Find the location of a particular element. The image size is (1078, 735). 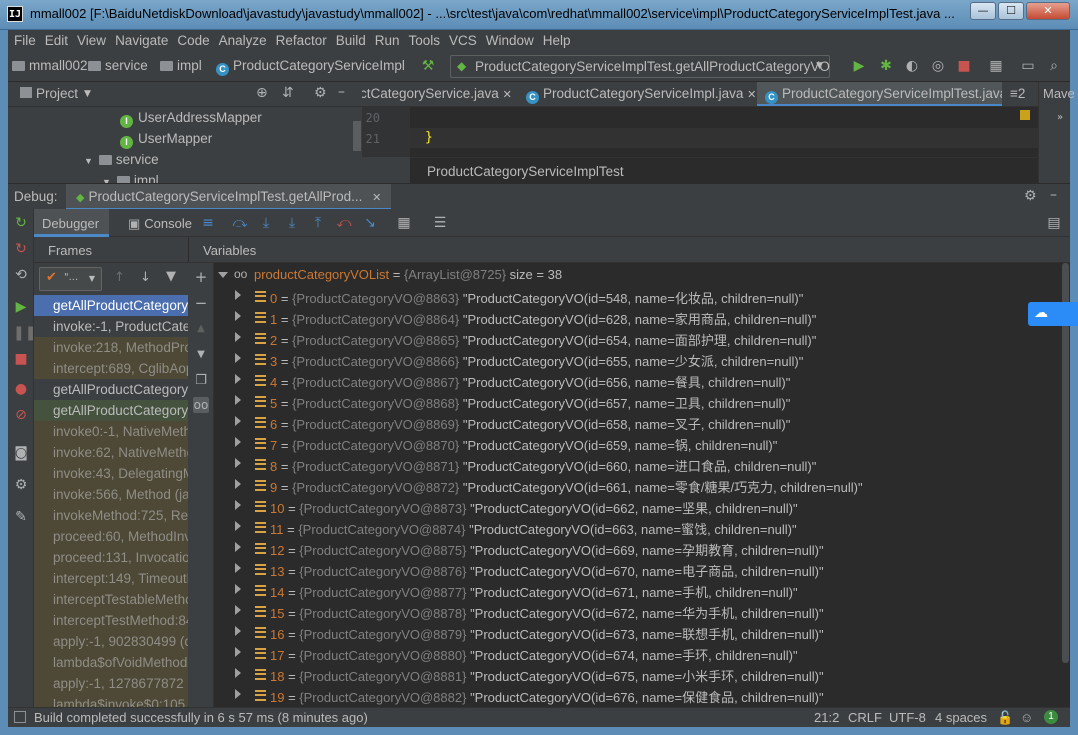

step-into-icon: ⤓ is located at coordinates (266, 223).